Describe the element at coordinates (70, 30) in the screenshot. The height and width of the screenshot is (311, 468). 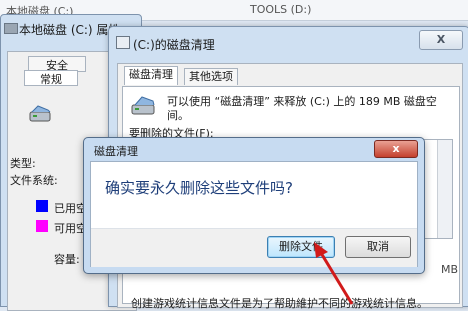
I see `properties-title: 本地磁盘 (C:) 属性` at that location.